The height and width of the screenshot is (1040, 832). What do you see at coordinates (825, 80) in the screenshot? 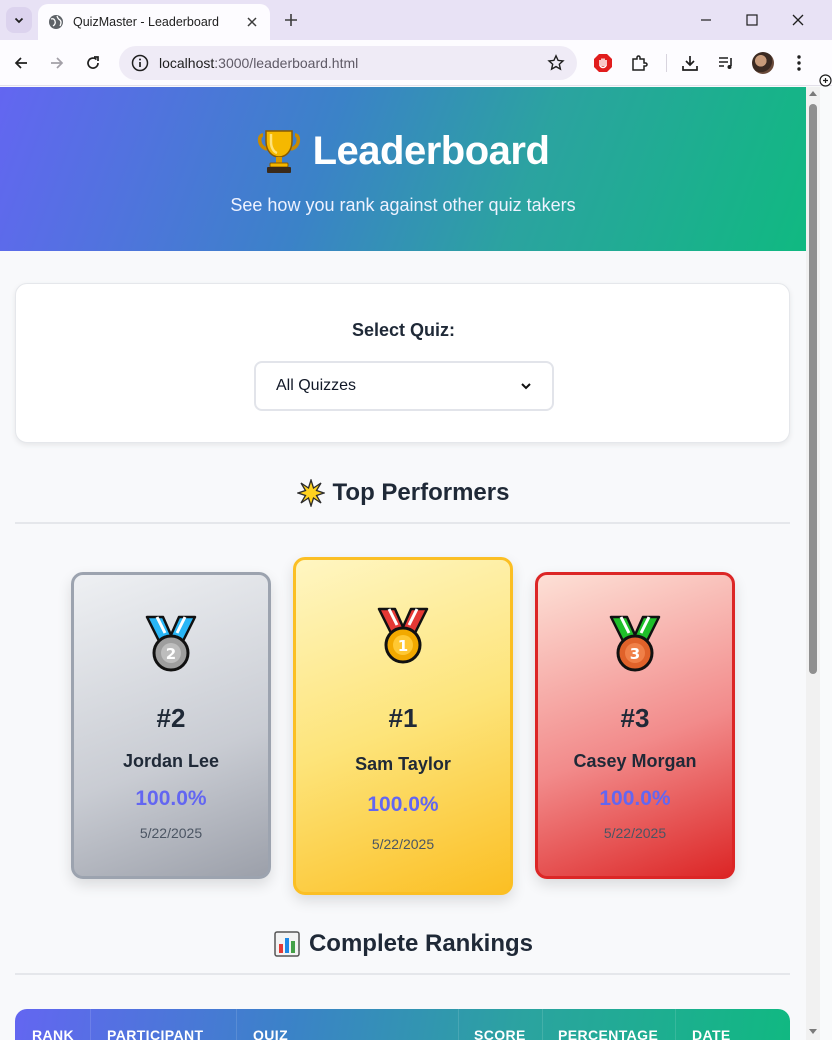
I see `zoom-icon` at bounding box center [825, 80].